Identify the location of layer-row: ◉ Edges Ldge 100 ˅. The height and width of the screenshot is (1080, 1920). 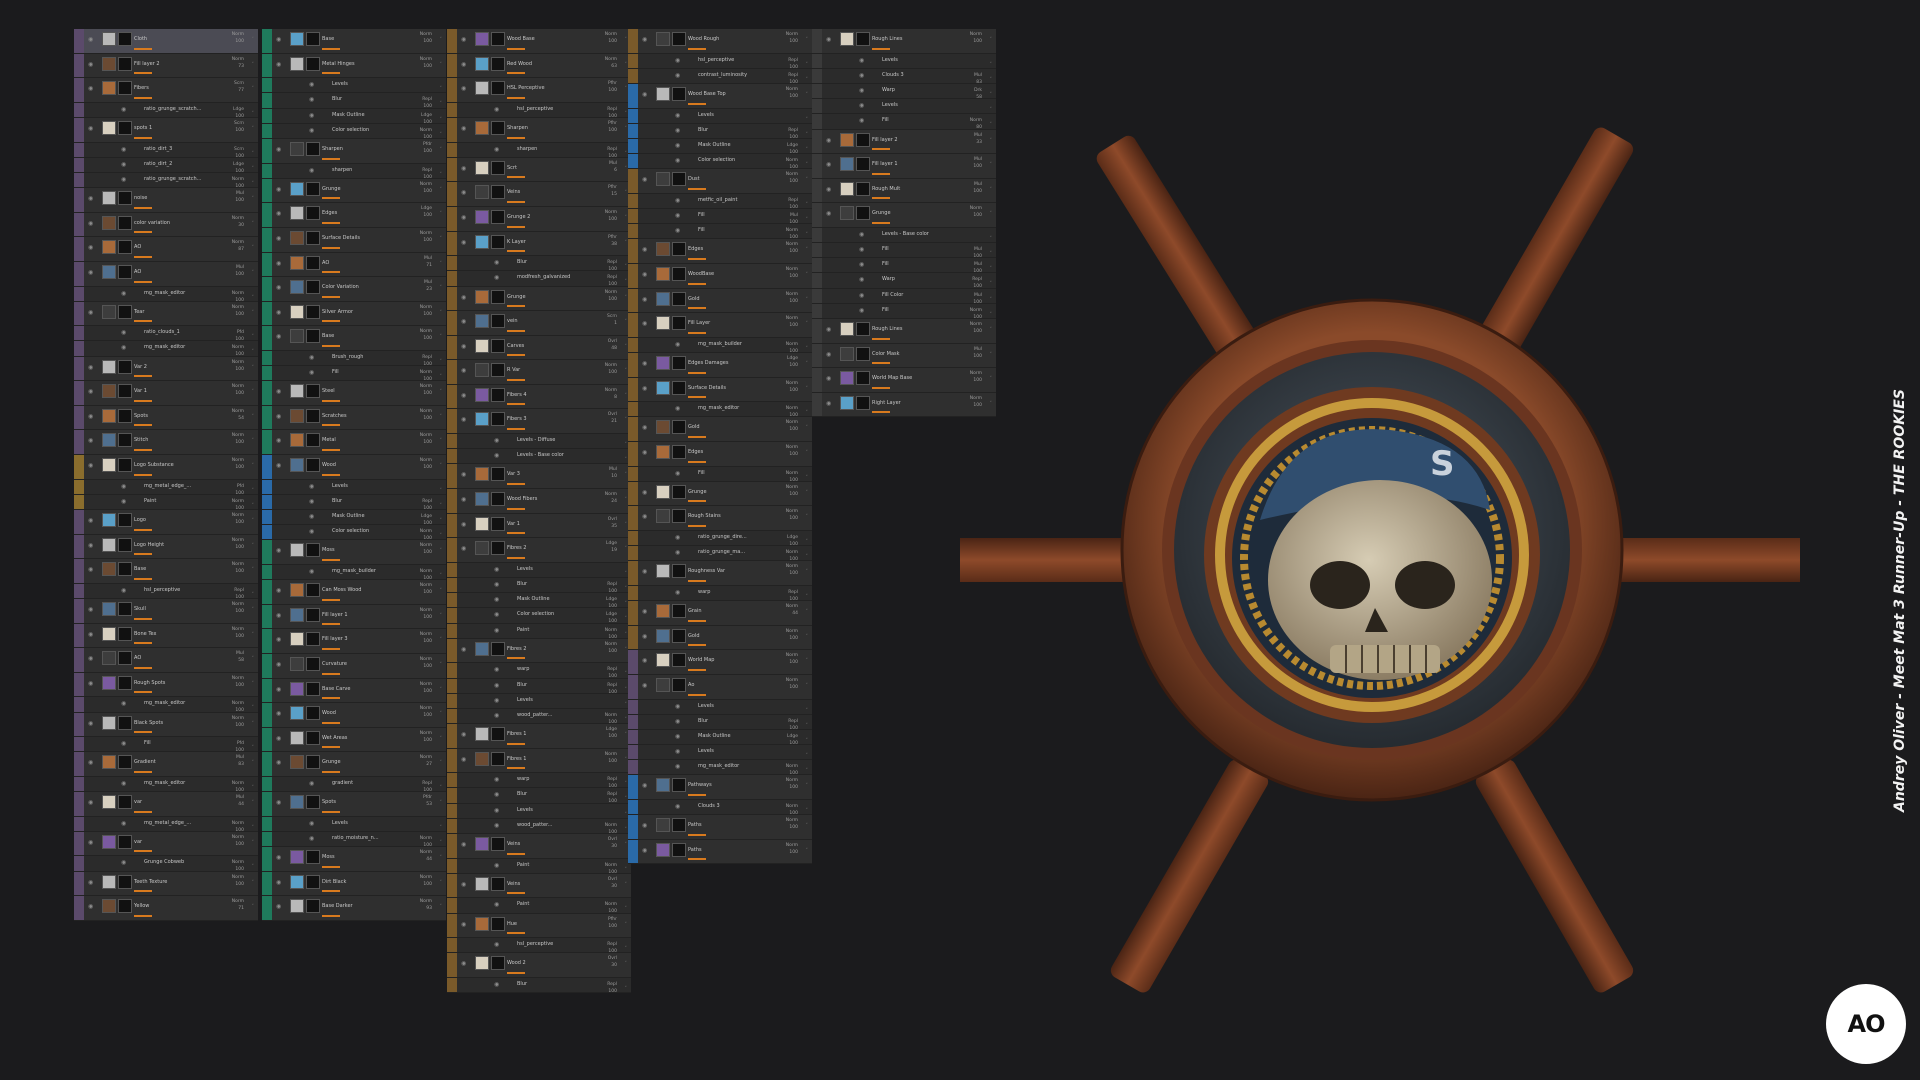
(354, 215).